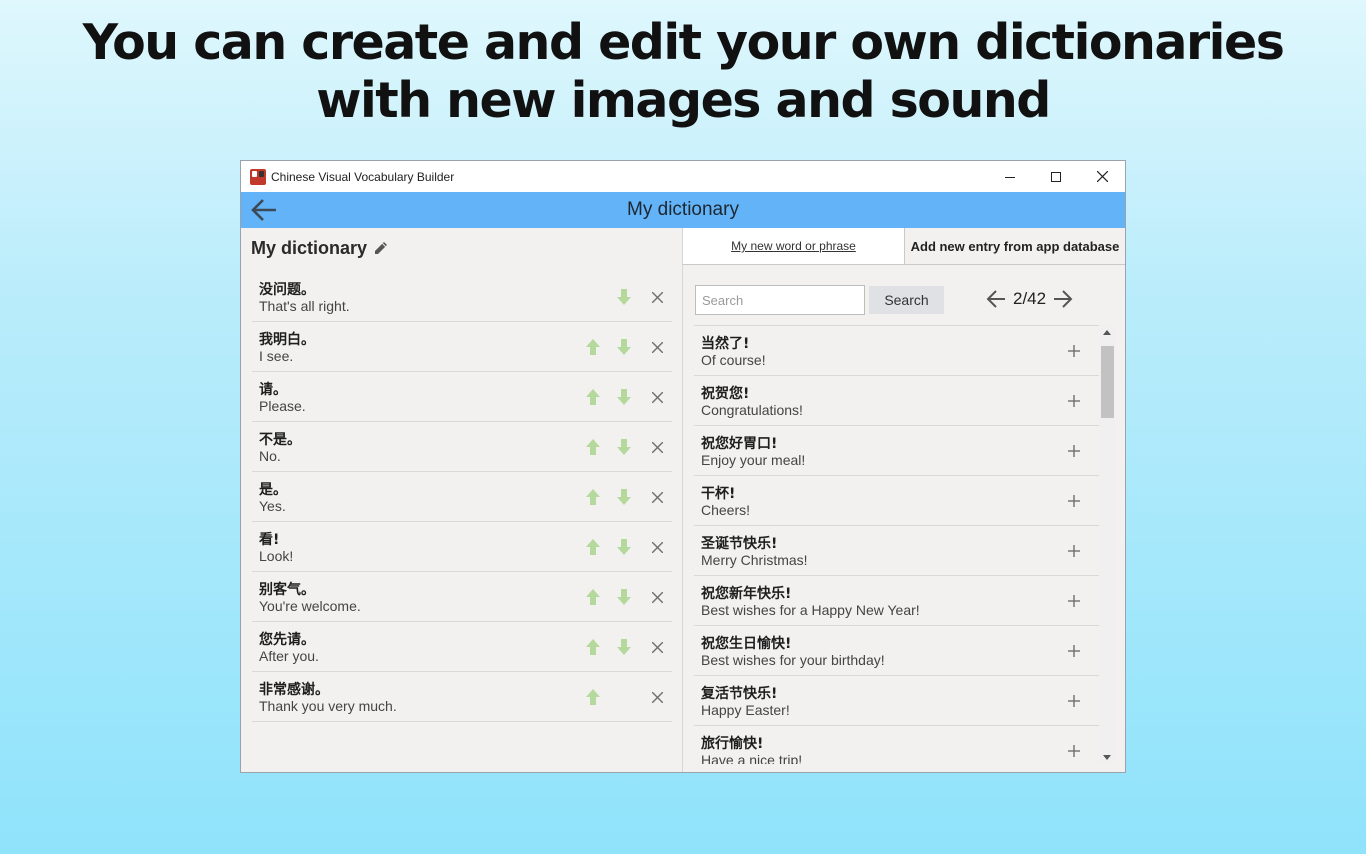 The width and height of the screenshot is (1366, 854). Describe the element at coordinates (1015, 246) in the screenshot. I see `tab-app-database: Add new entry from app database` at that location.